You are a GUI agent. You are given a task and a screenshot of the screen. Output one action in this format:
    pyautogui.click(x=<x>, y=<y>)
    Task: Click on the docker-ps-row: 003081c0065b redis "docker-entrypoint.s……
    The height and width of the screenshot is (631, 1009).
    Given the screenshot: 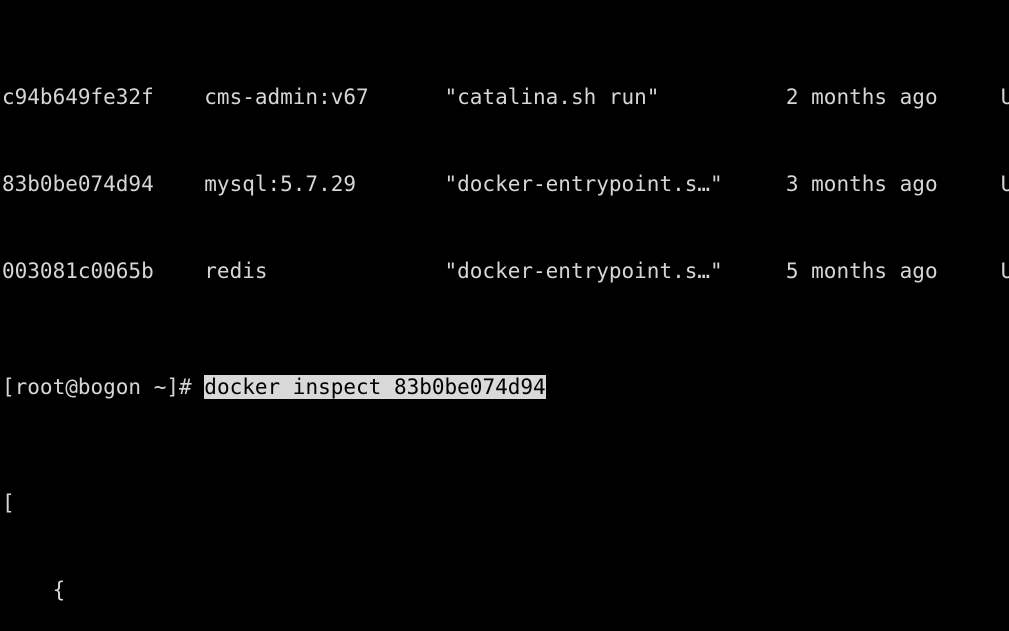 What is the action you would take?
    pyautogui.click(x=505, y=271)
    